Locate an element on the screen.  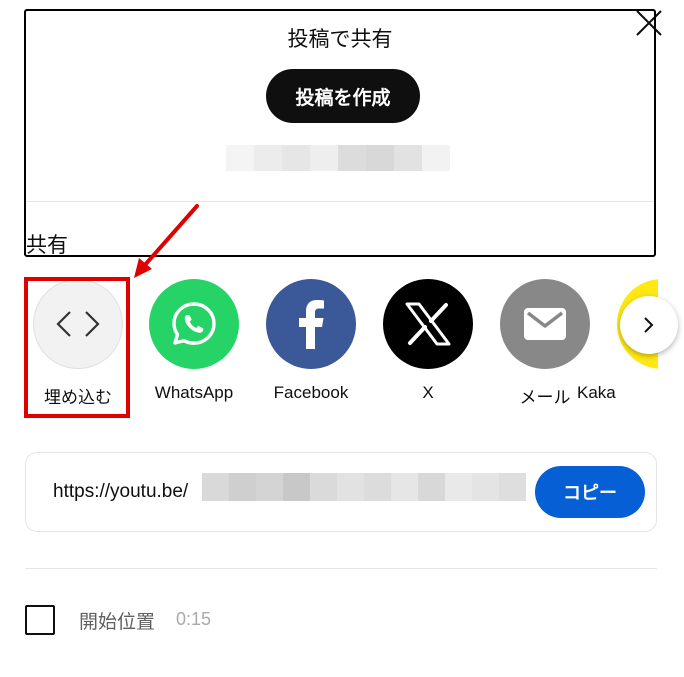
share-heading: 共有 is located at coordinates (47, 245).